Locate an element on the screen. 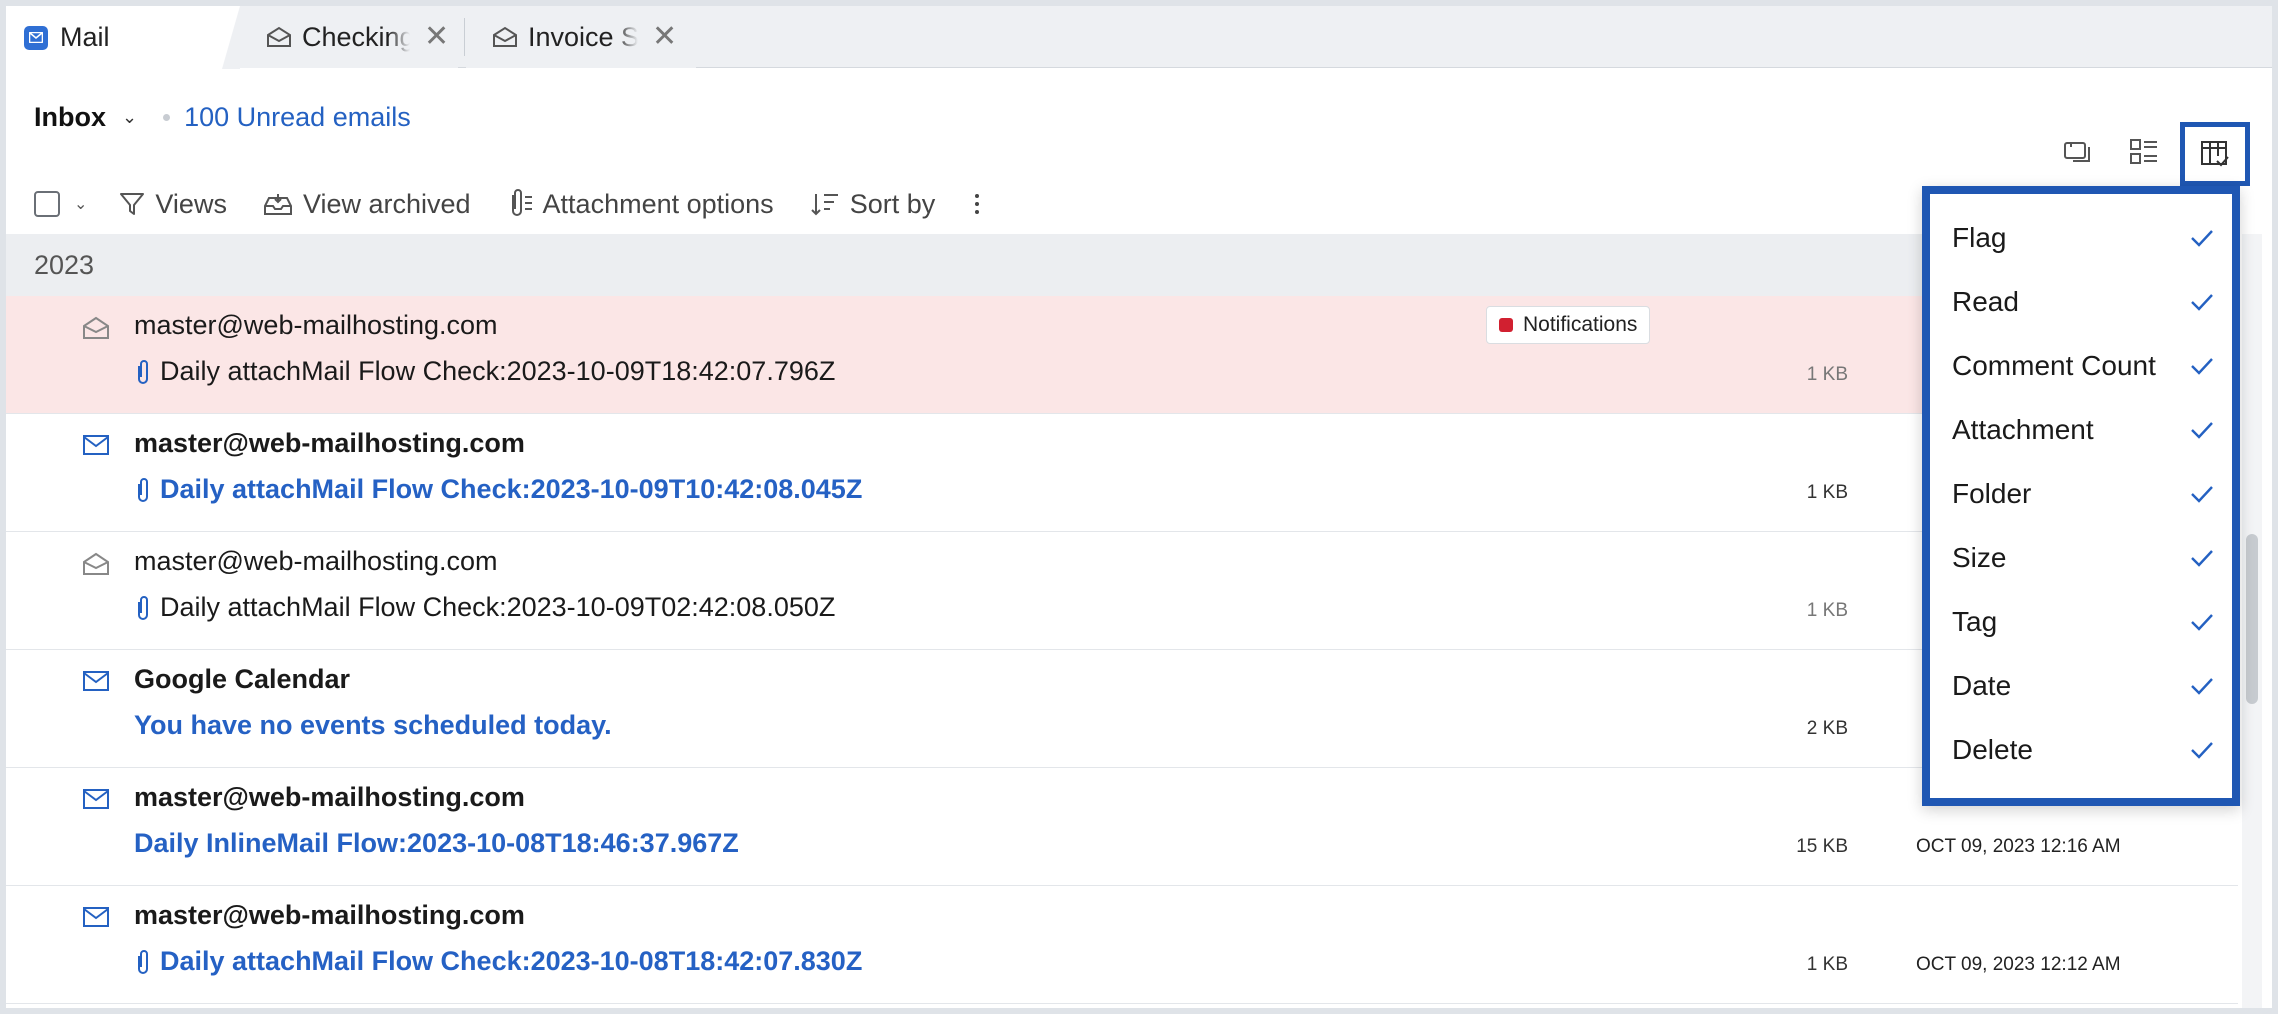 The width and height of the screenshot is (2278, 1014). tab-bar: Mail Checking p ✕ Invoice Su ✕ is located at coordinates (1139, 37).